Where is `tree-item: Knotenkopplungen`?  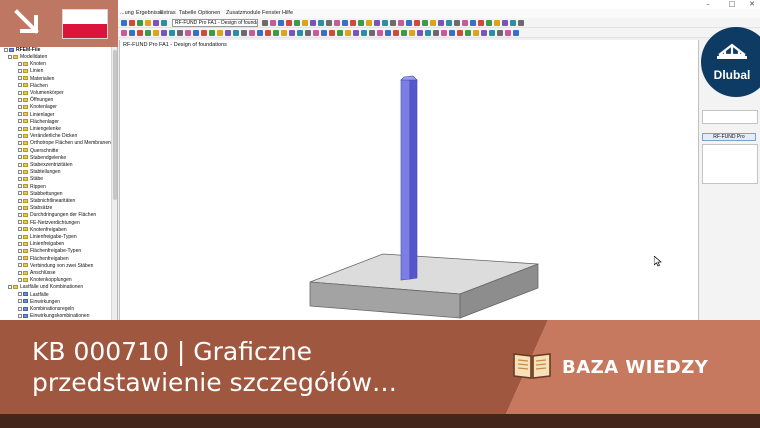
tree-item: Knotenkopplungen is located at coordinates (45, 280).